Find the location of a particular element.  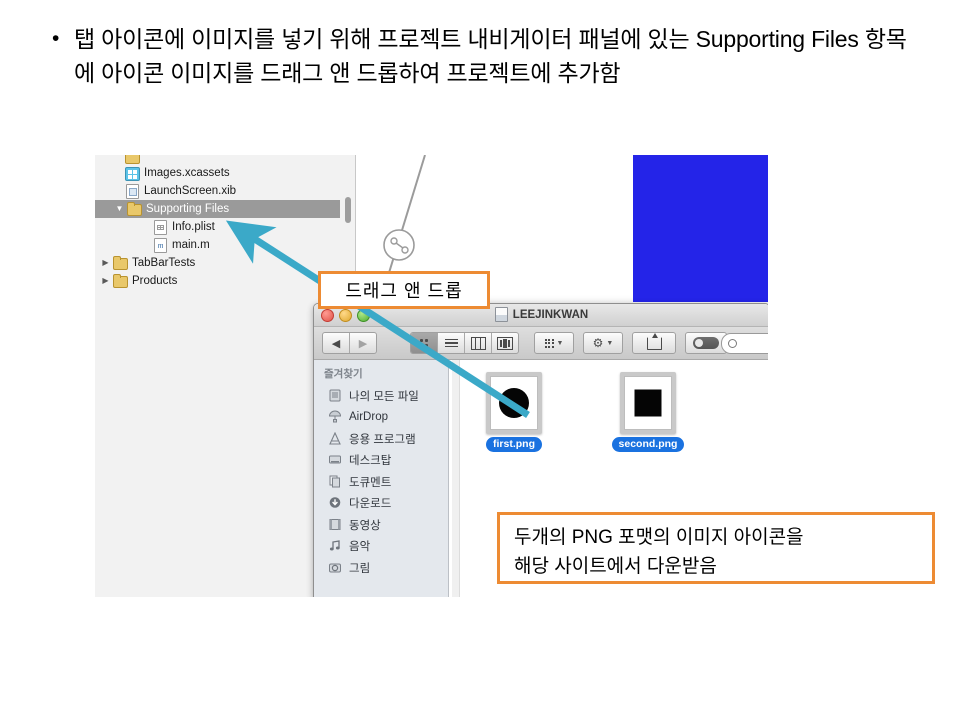

navigator-row-label: Products is located at coordinates (155, 281).